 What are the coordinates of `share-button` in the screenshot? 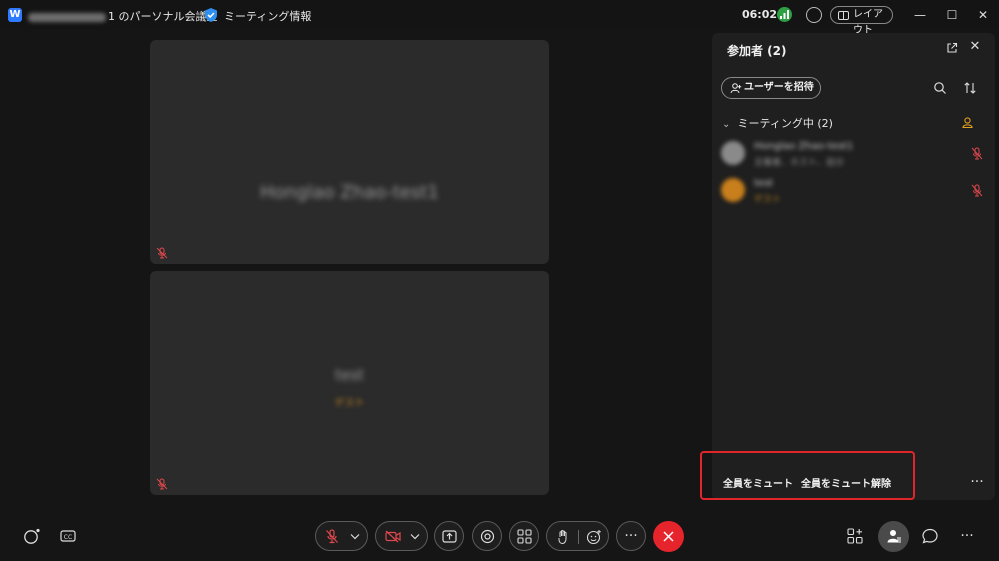 It's located at (449, 536).